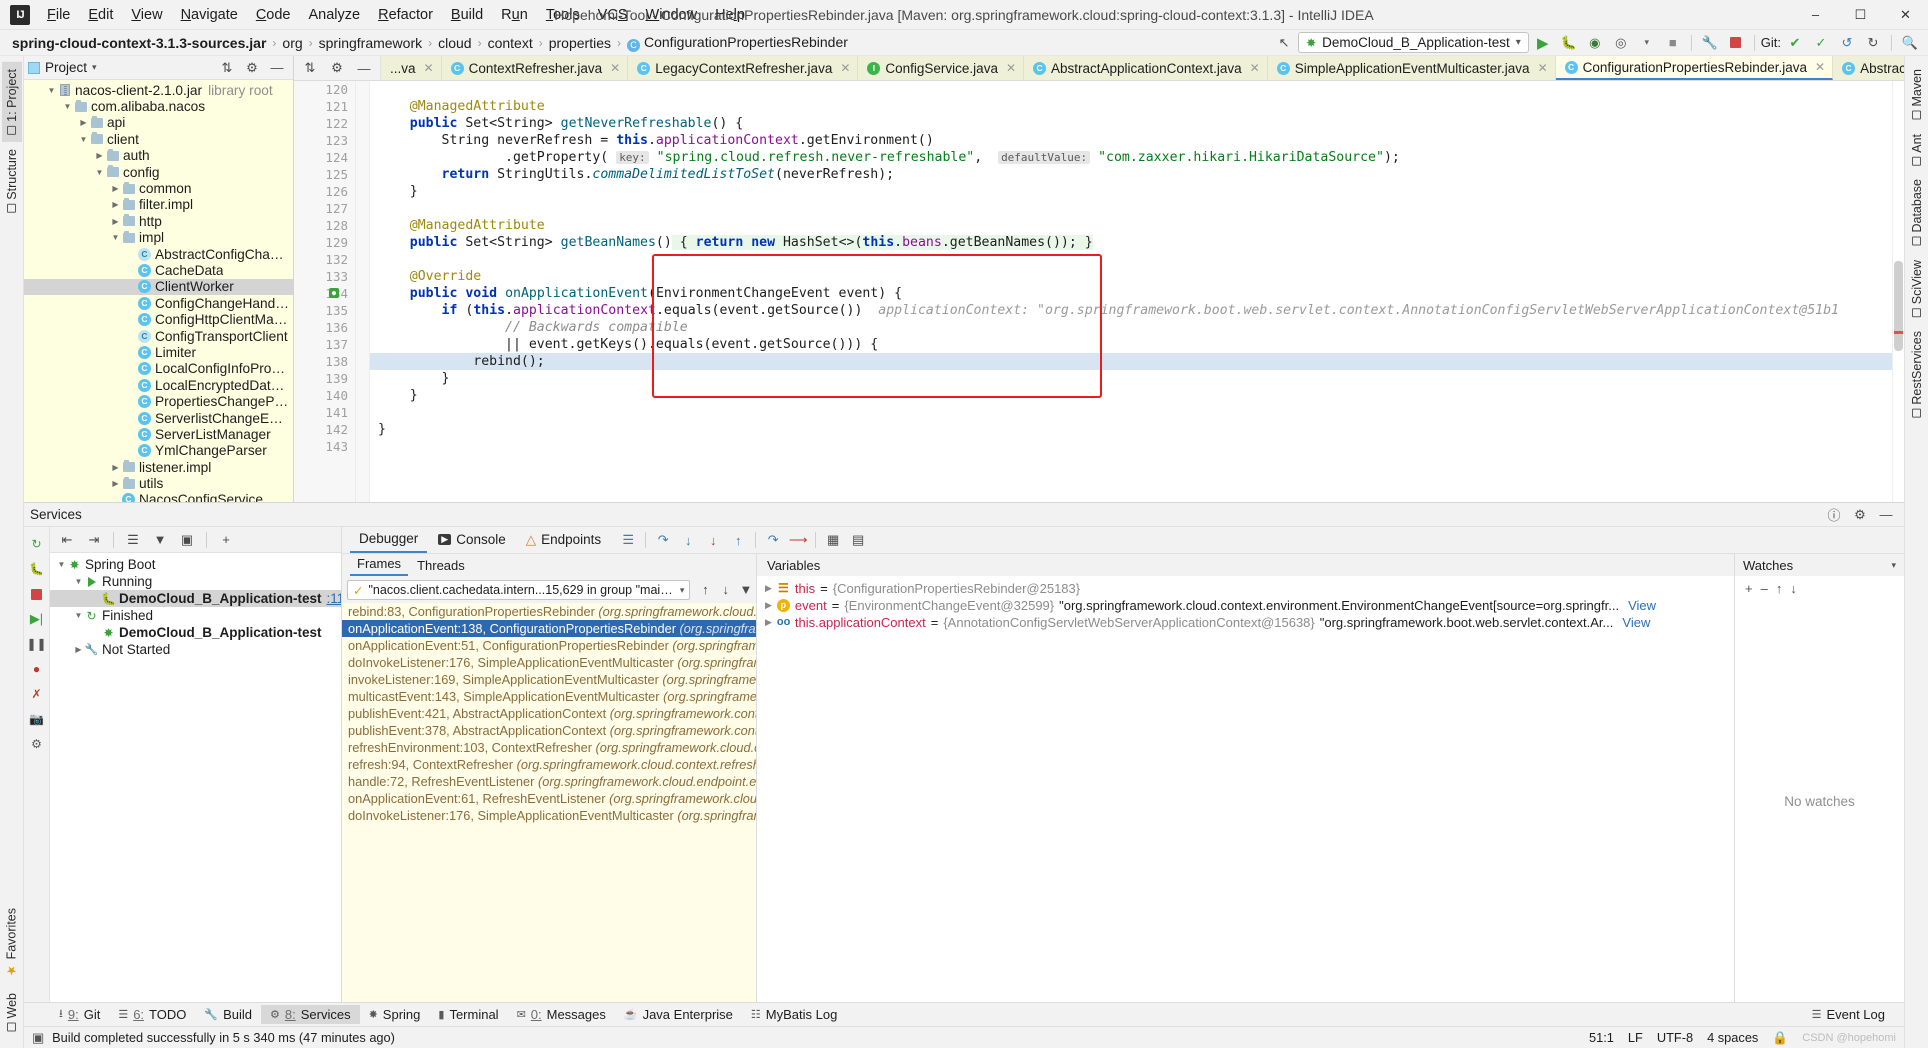 The image size is (1928, 1048). Describe the element at coordinates (514, 15) in the screenshot. I see `menu-item-run: Run` at that location.